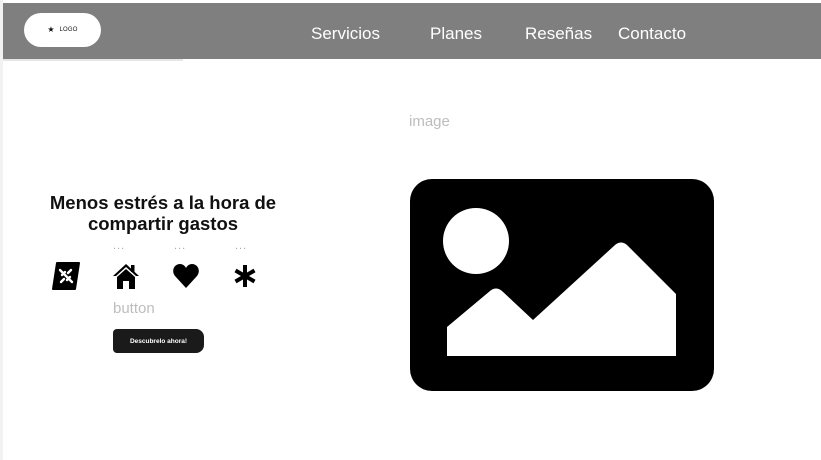 Image resolution: width=821 pixels, height=460 pixels. Describe the element at coordinates (68, 30) in the screenshot. I see `logo-text: LOGO` at that location.